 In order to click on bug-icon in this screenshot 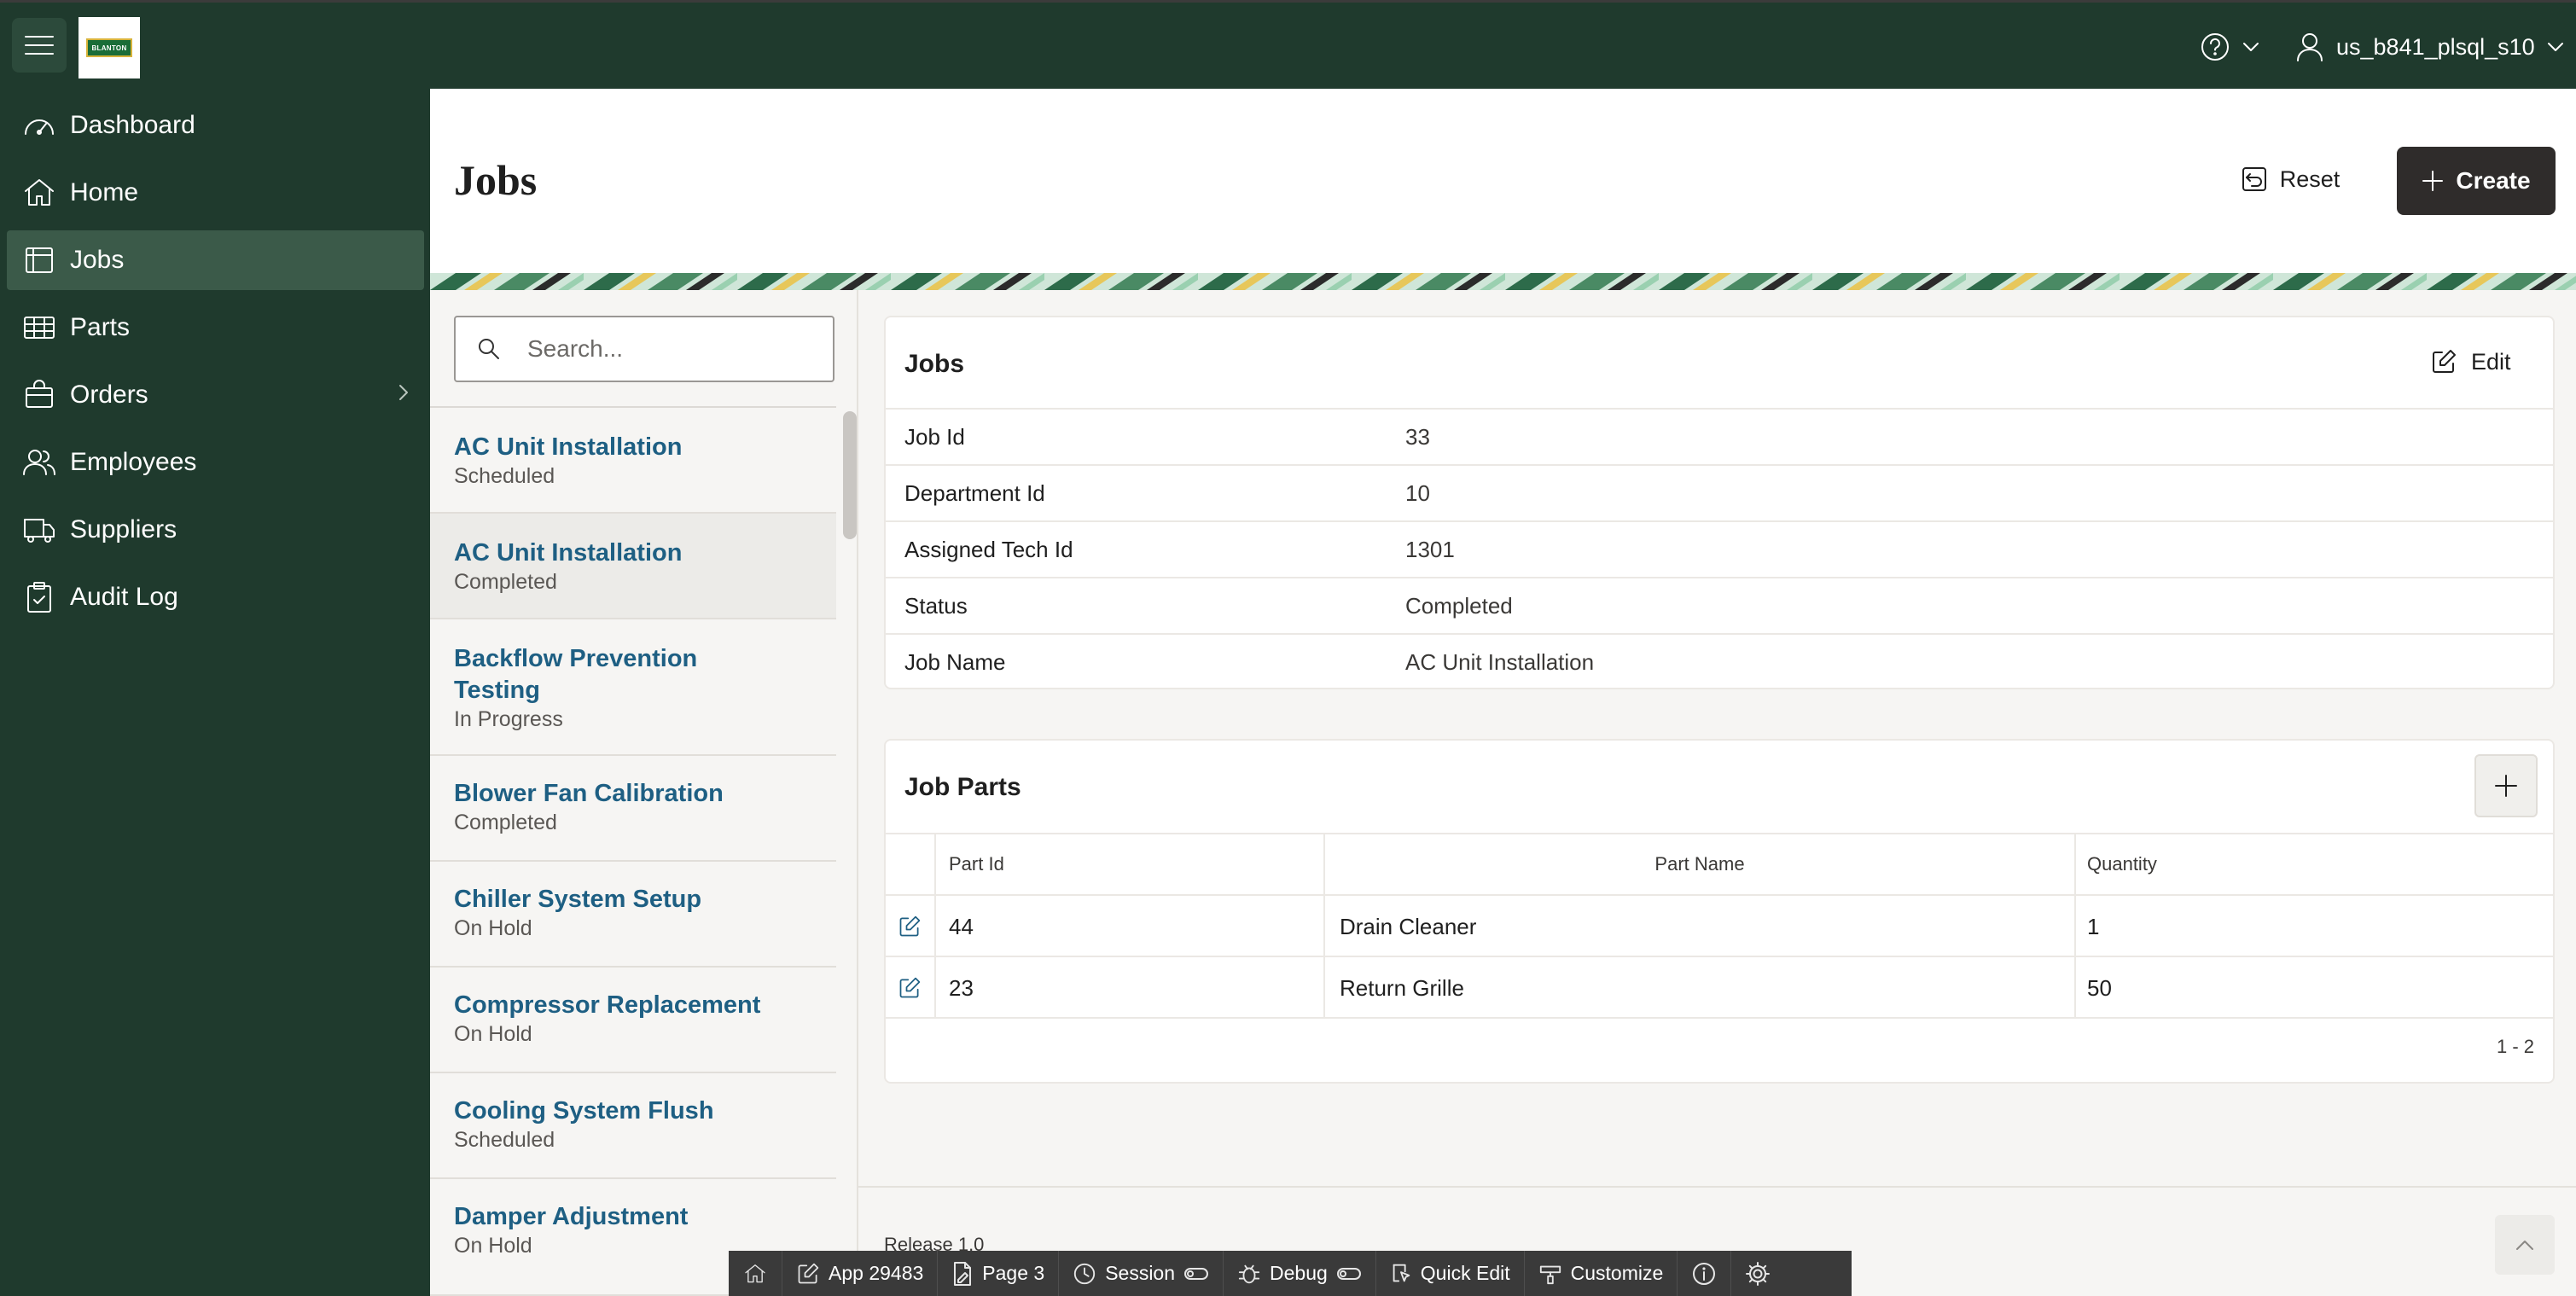, I will do `click(1249, 1273)`.